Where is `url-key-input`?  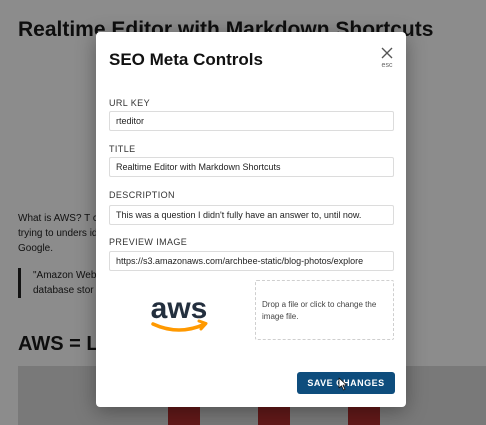 url-key-input is located at coordinates (251, 121).